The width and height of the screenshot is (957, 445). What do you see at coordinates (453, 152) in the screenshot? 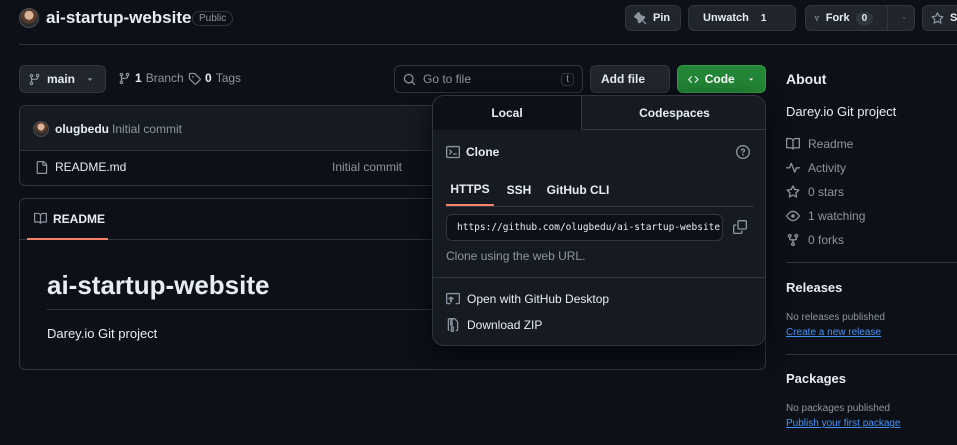
I see `terminal-icon` at bounding box center [453, 152].